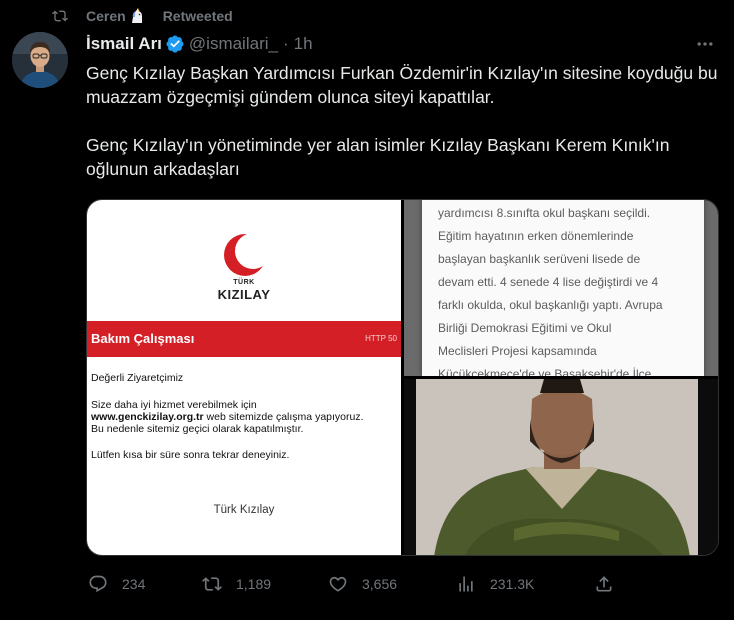 The height and width of the screenshot is (620, 734). What do you see at coordinates (512, 584) in the screenshot?
I see `views-count: 231.3K` at bounding box center [512, 584].